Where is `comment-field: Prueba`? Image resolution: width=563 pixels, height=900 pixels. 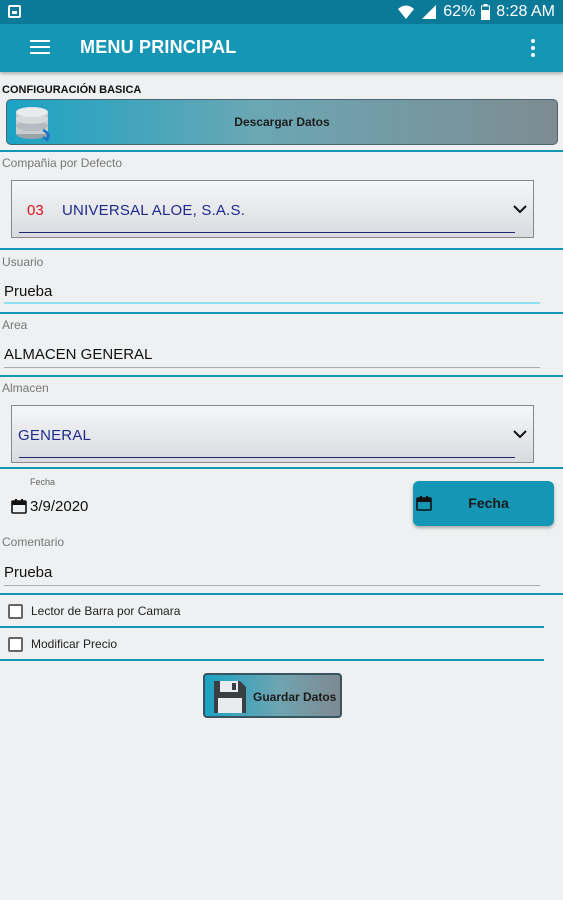
comment-field: Prueba is located at coordinates (28, 572).